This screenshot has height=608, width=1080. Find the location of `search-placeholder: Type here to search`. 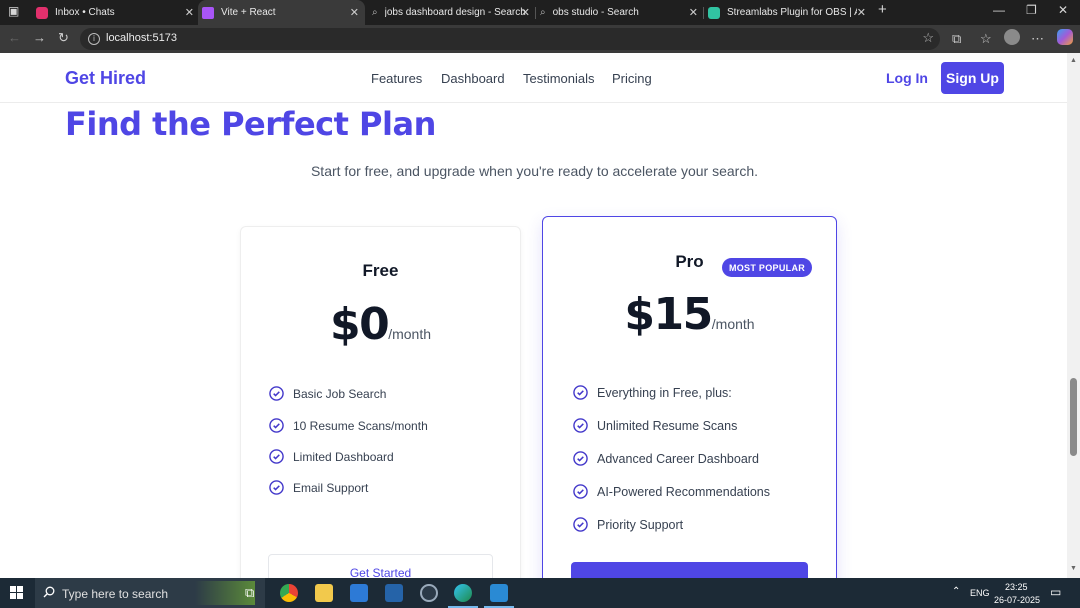

search-placeholder: Type here to search is located at coordinates (115, 594).